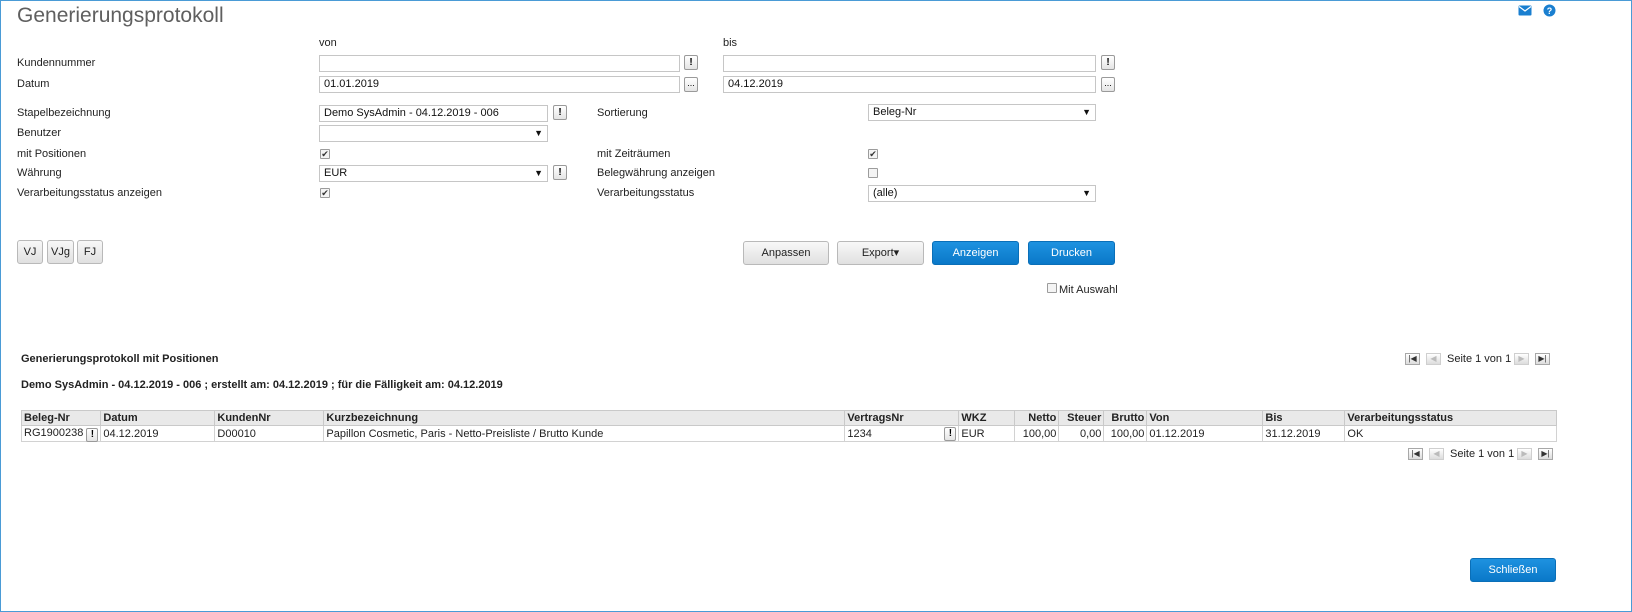  I want to click on kundennummer-bis-lookup-button: !, so click(1108, 62).